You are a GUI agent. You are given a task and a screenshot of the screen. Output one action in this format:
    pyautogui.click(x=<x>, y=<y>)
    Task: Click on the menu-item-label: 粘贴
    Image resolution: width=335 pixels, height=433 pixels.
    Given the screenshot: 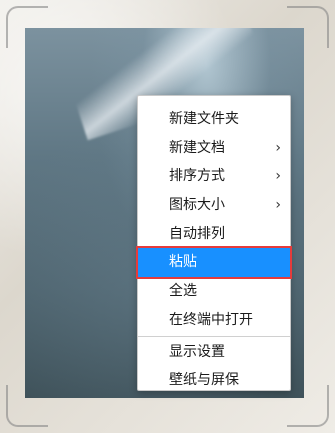 What is the action you would take?
    pyautogui.click(x=183, y=262)
    